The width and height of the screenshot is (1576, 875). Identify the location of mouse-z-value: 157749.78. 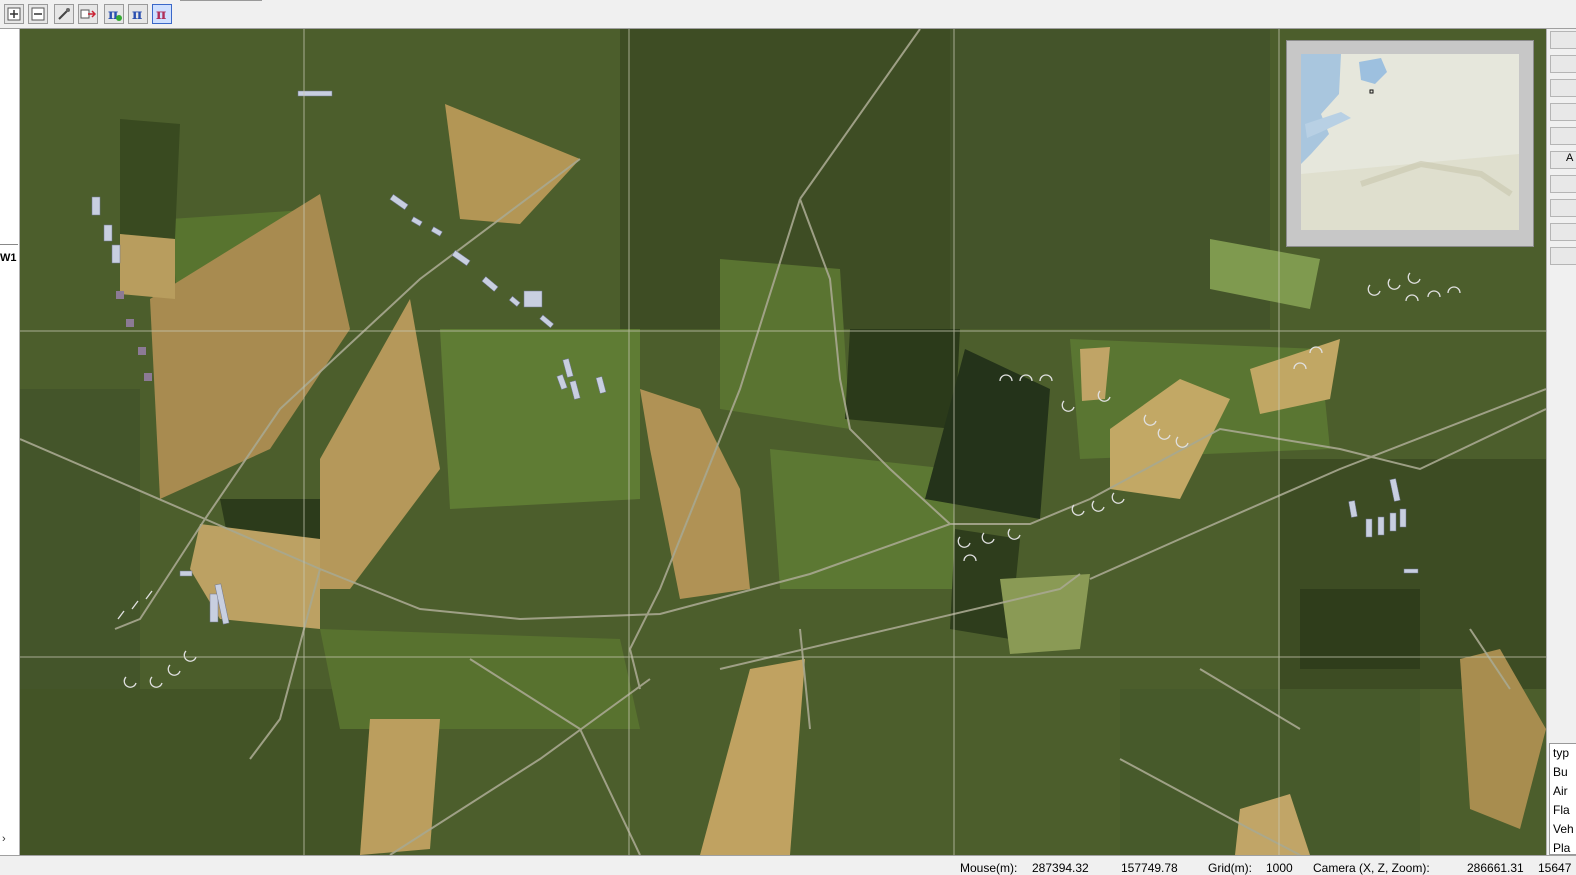
(1149, 868).